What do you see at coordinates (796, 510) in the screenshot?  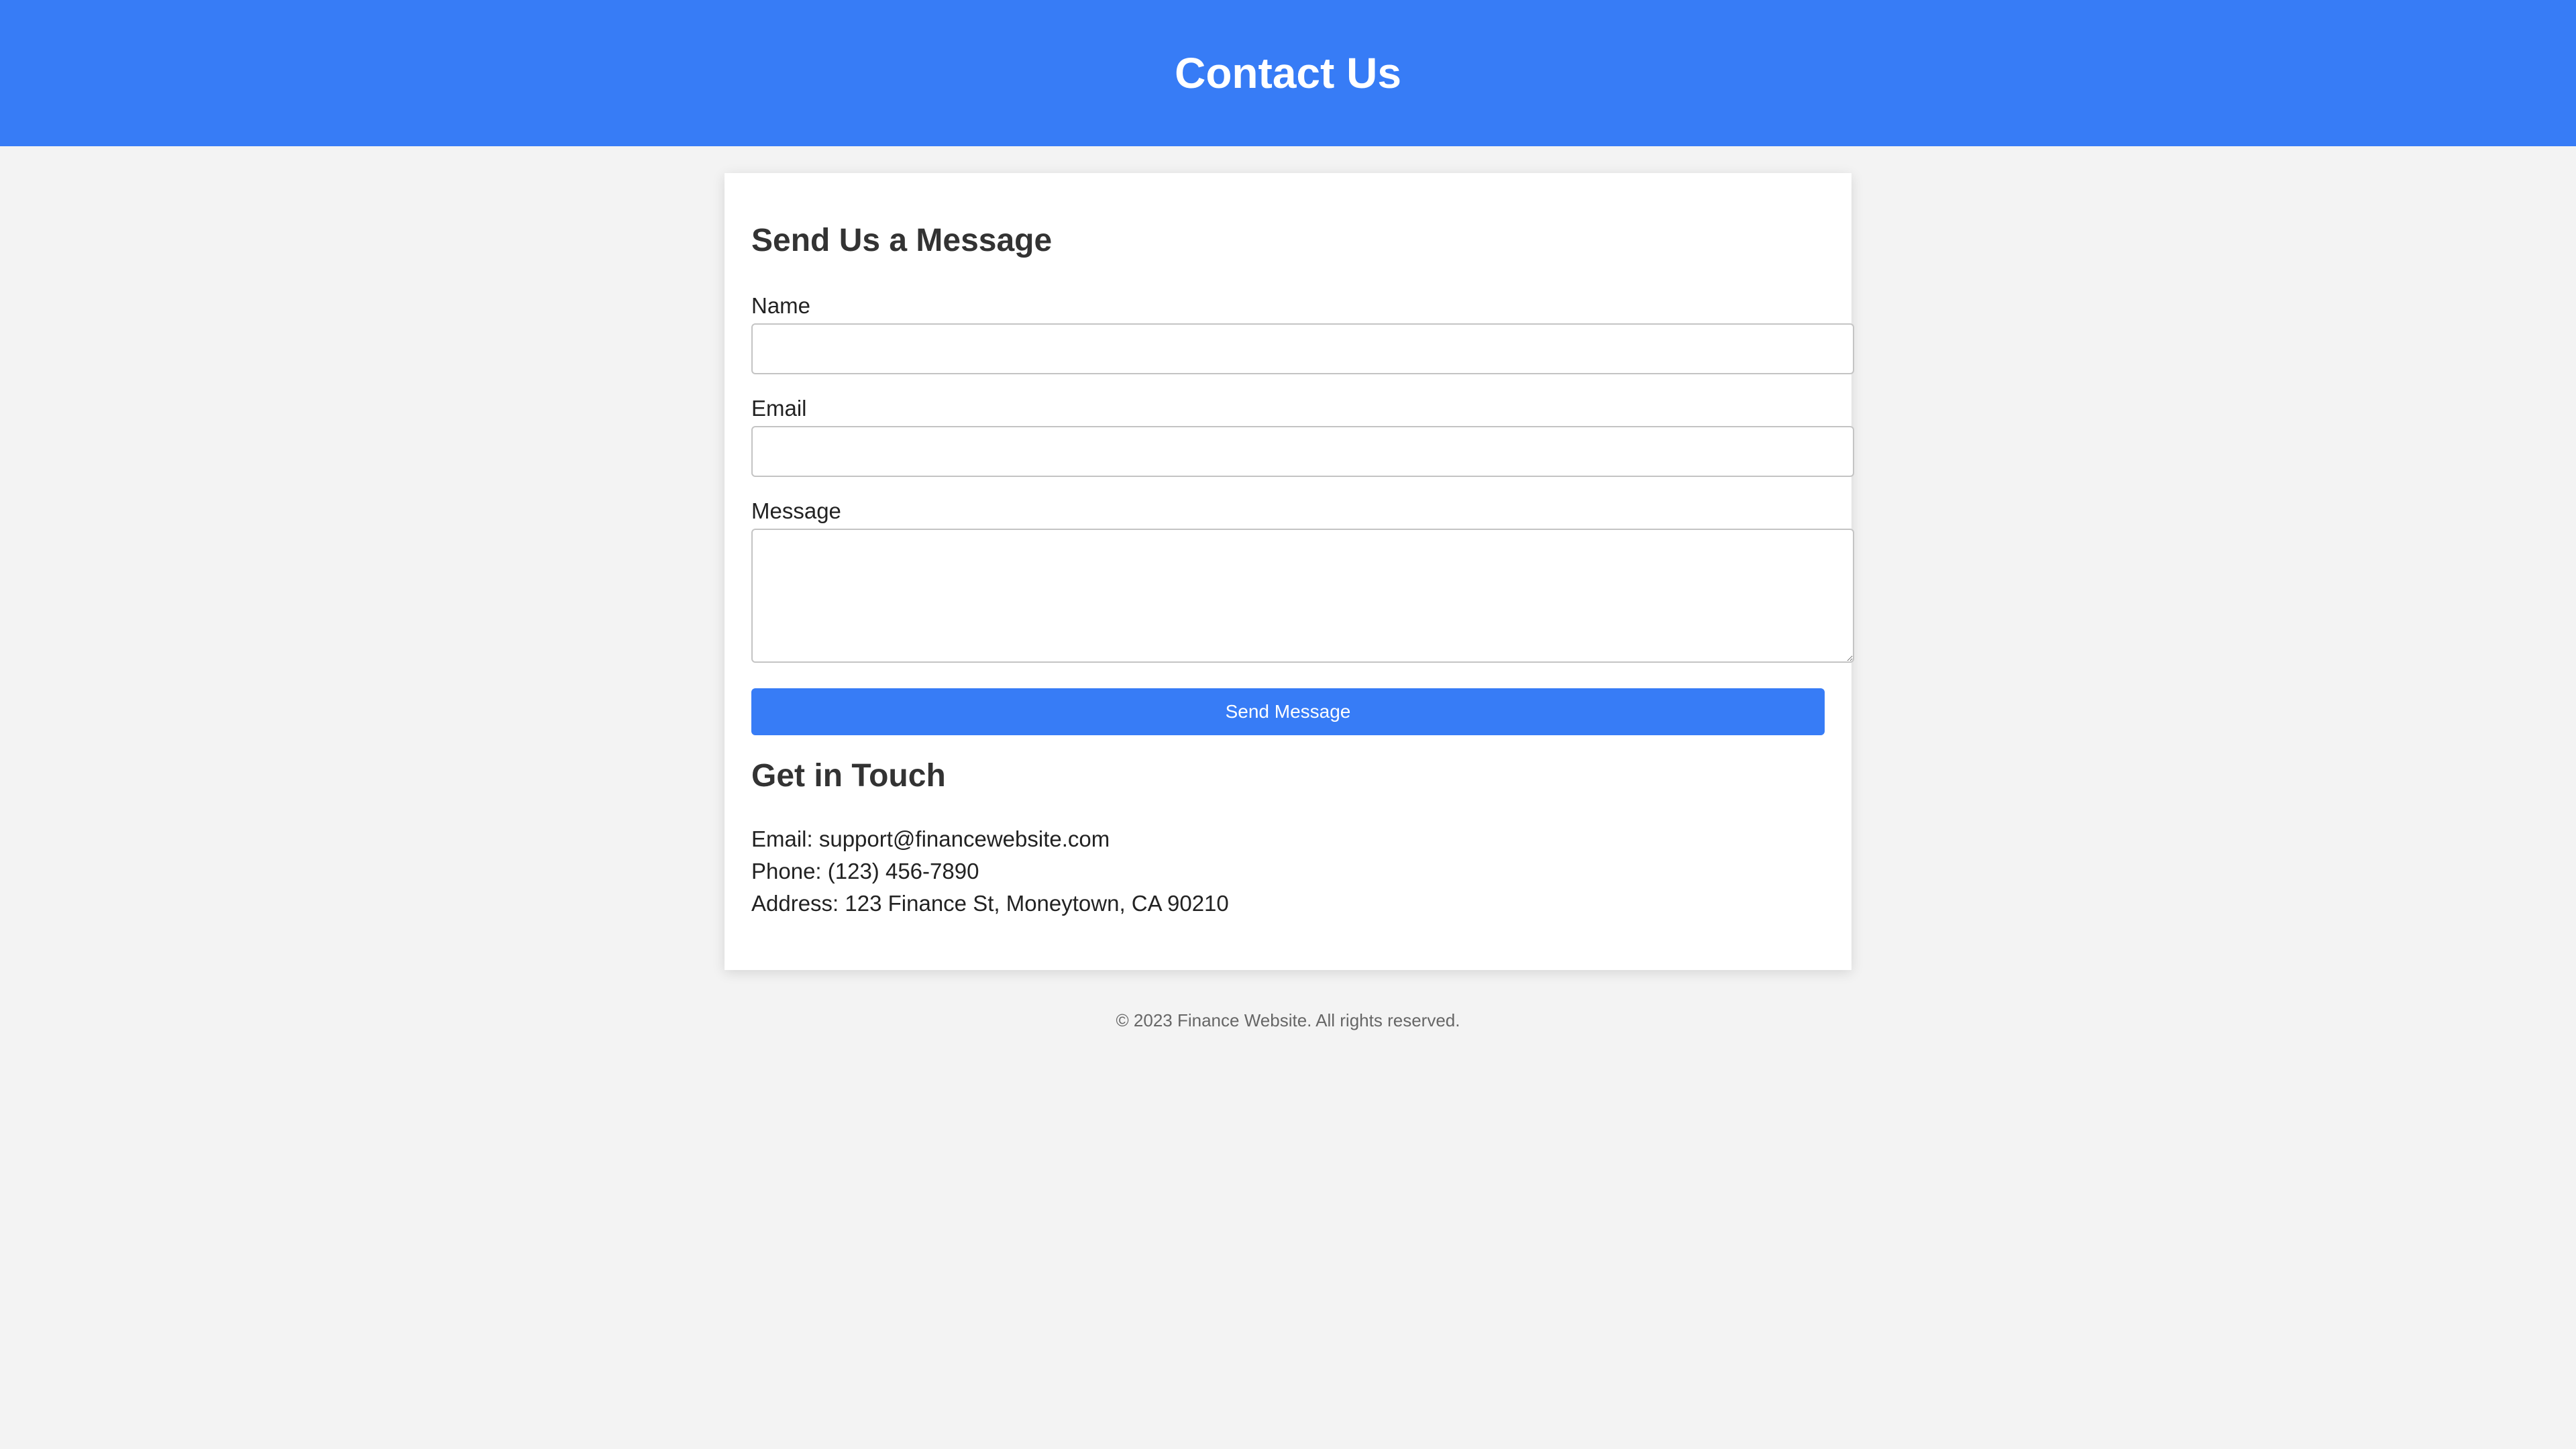 I see `message-label: Message` at bounding box center [796, 510].